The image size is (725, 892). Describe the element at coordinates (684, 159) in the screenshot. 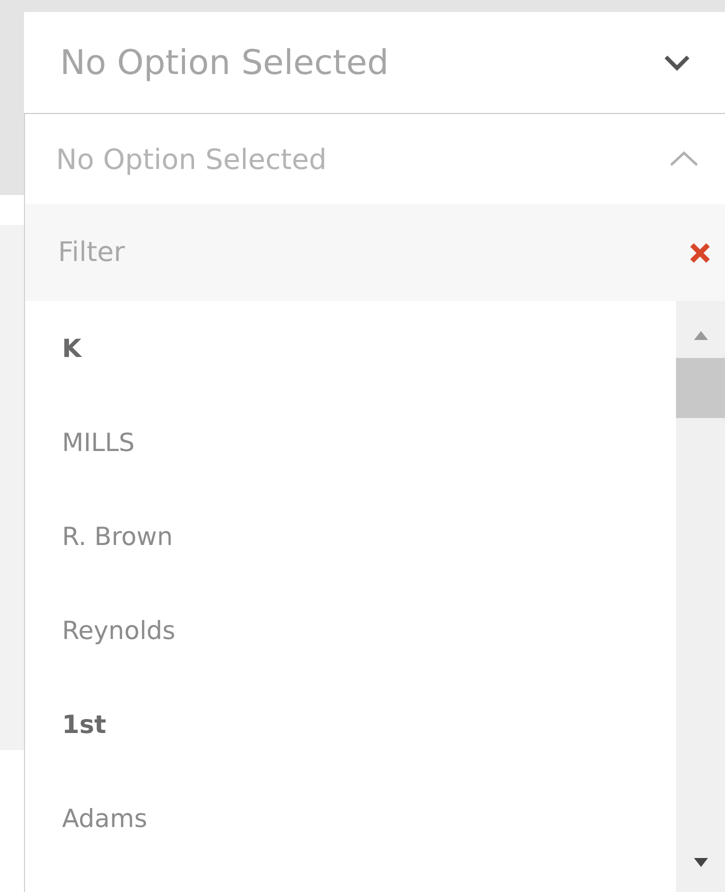

I see `chevron-up-icon` at that location.